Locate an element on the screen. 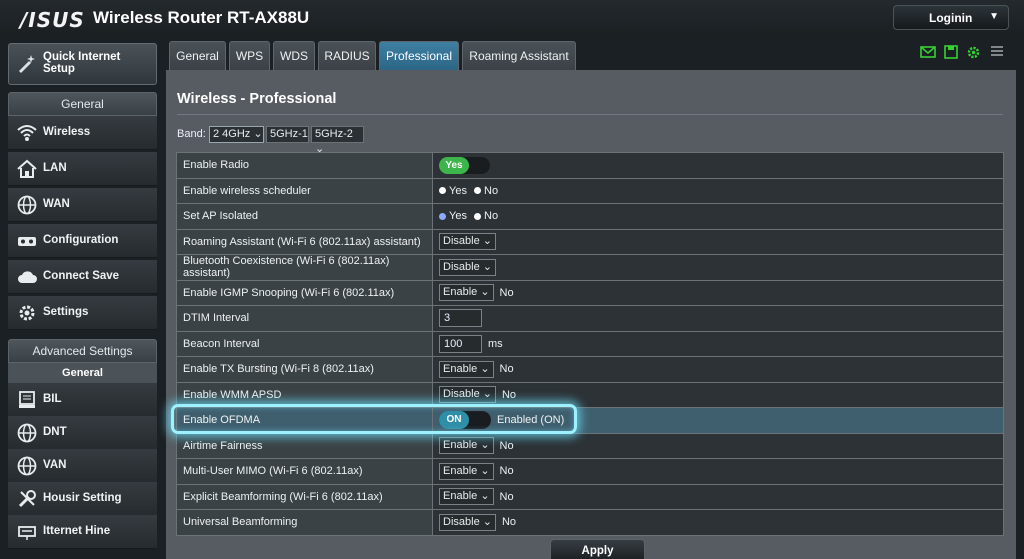 This screenshot has height=559, width=1024. mail-icon is located at coordinates (928, 53).